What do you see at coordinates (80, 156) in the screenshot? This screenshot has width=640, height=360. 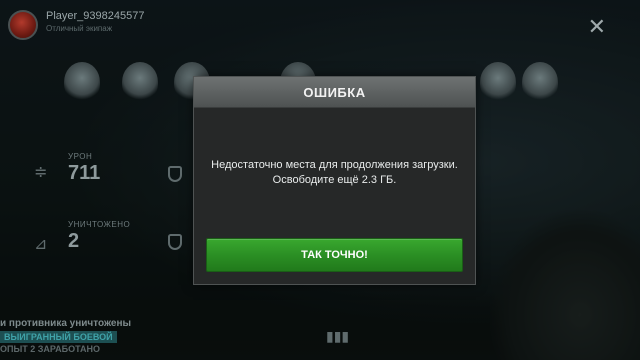 I see `damage-label: УРОН` at bounding box center [80, 156].